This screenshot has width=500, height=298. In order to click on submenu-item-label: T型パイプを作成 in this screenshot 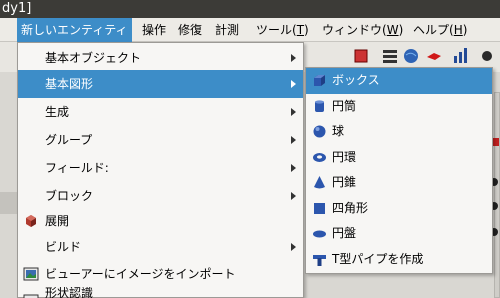, I will do `click(378, 259)`.